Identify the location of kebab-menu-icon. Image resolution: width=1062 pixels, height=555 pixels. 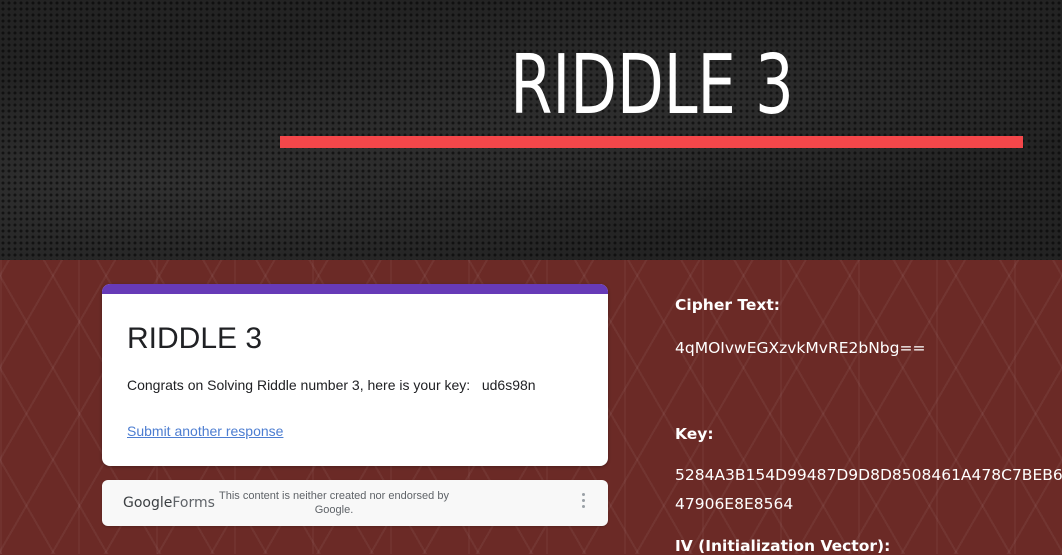
(583, 503).